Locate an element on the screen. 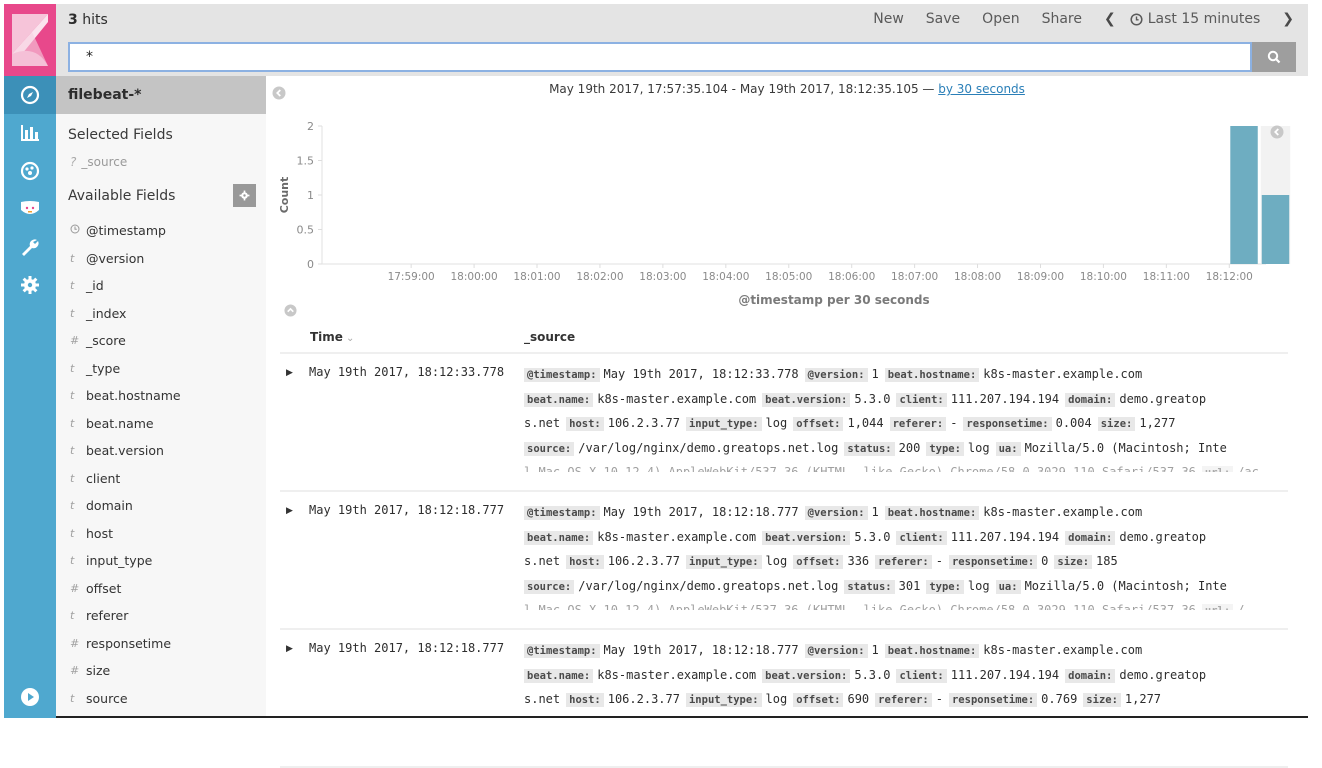  field-item-size: # size is located at coordinates (161, 671).